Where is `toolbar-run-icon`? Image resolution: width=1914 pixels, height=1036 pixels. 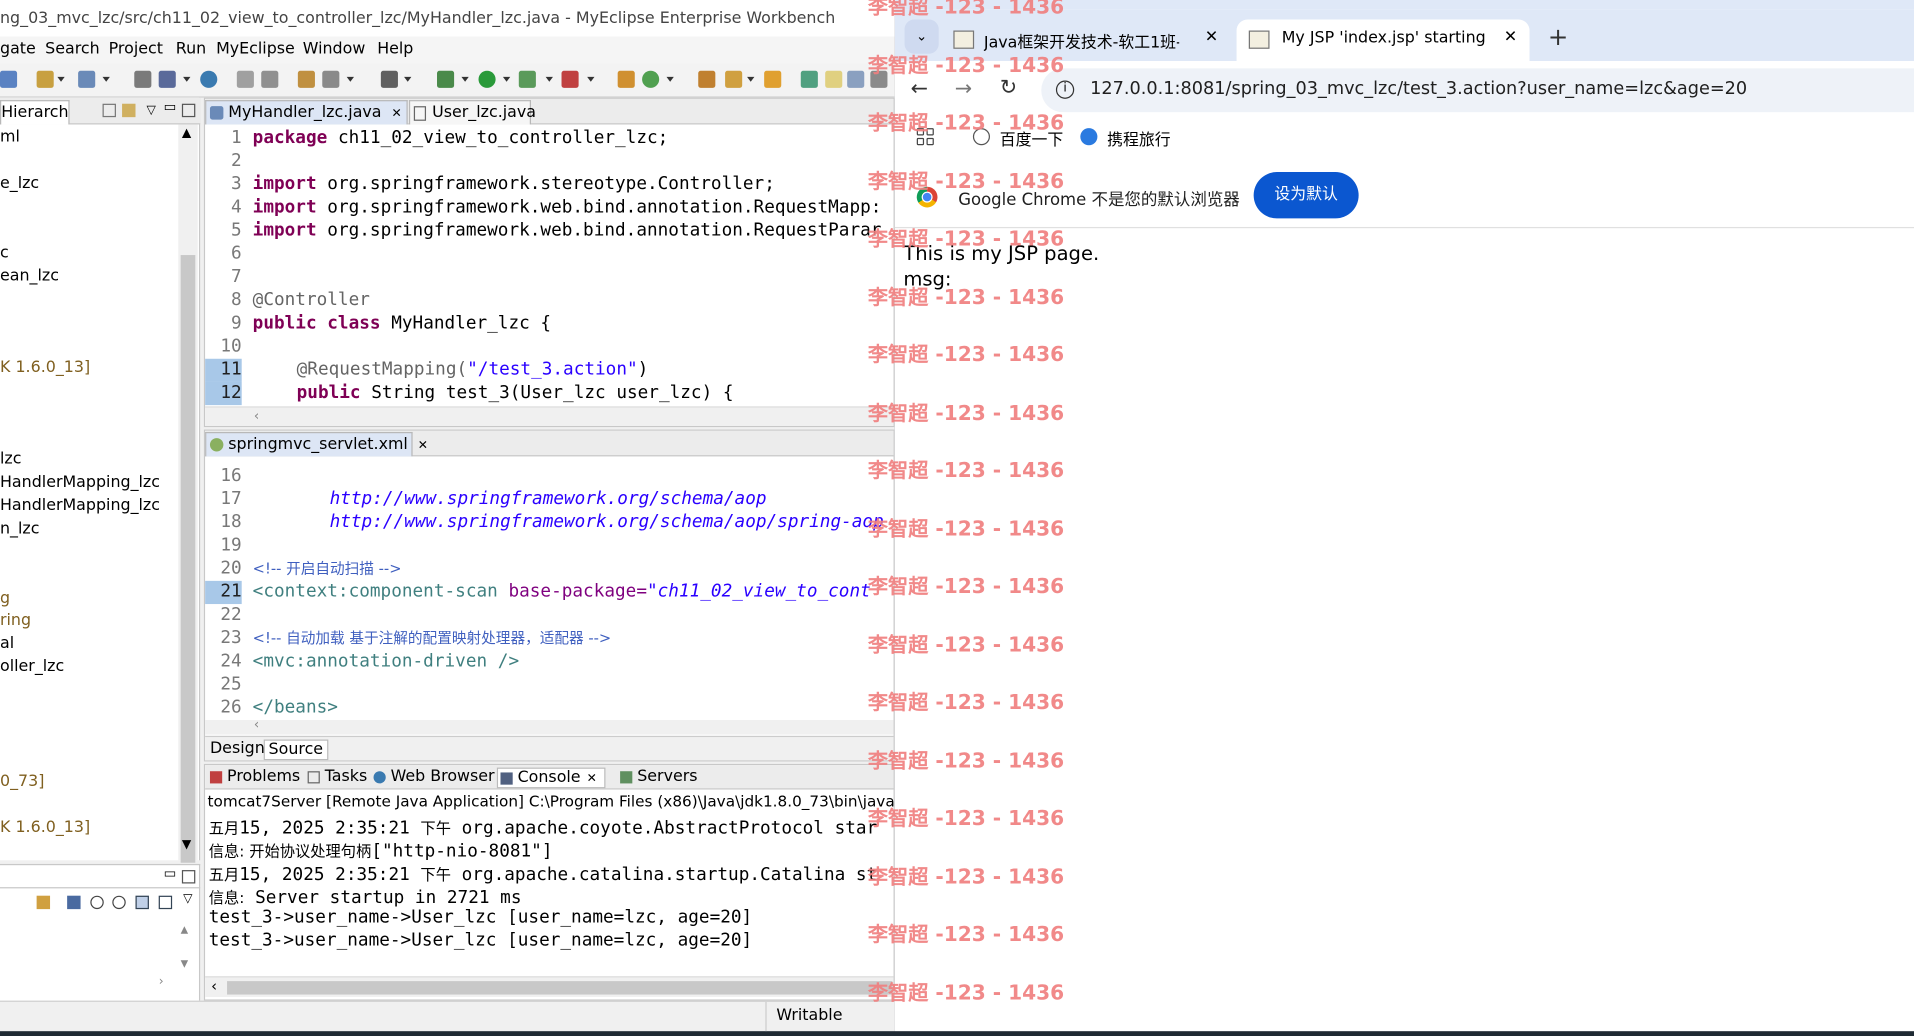
toolbar-run-icon is located at coordinates (487, 79).